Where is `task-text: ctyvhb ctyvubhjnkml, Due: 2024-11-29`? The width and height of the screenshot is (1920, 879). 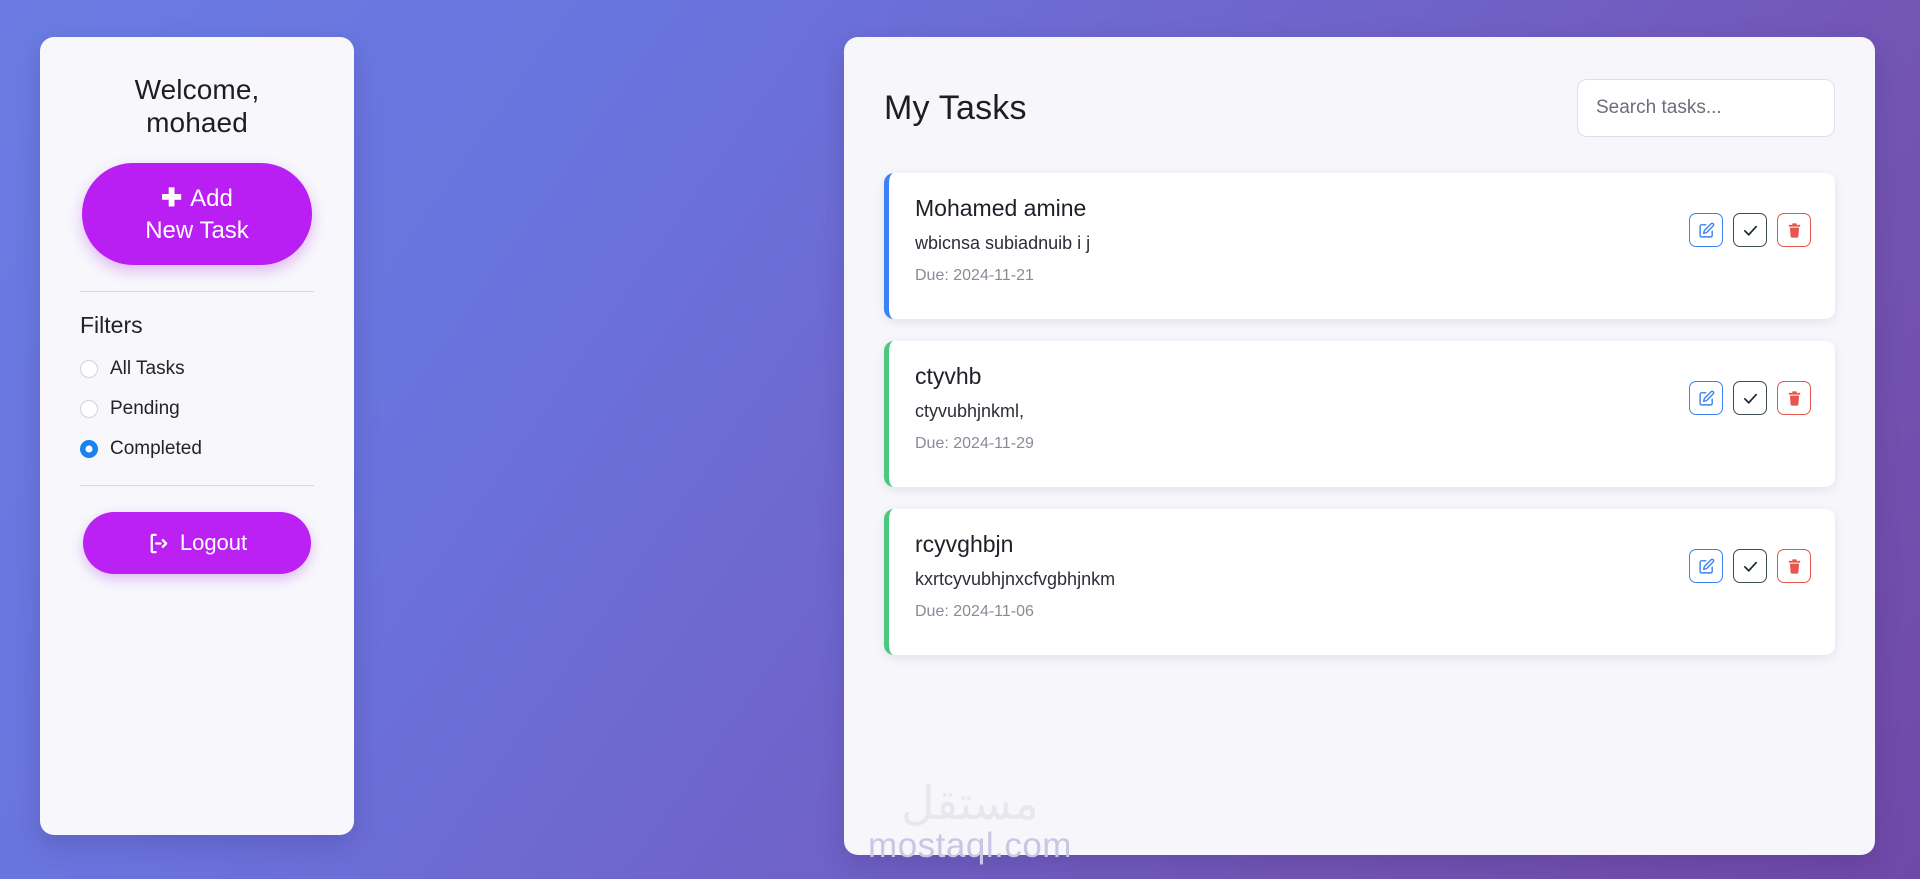
task-text: ctyvhb ctyvubhjnkml, Due: 2024-11-29 is located at coordinates (974, 408).